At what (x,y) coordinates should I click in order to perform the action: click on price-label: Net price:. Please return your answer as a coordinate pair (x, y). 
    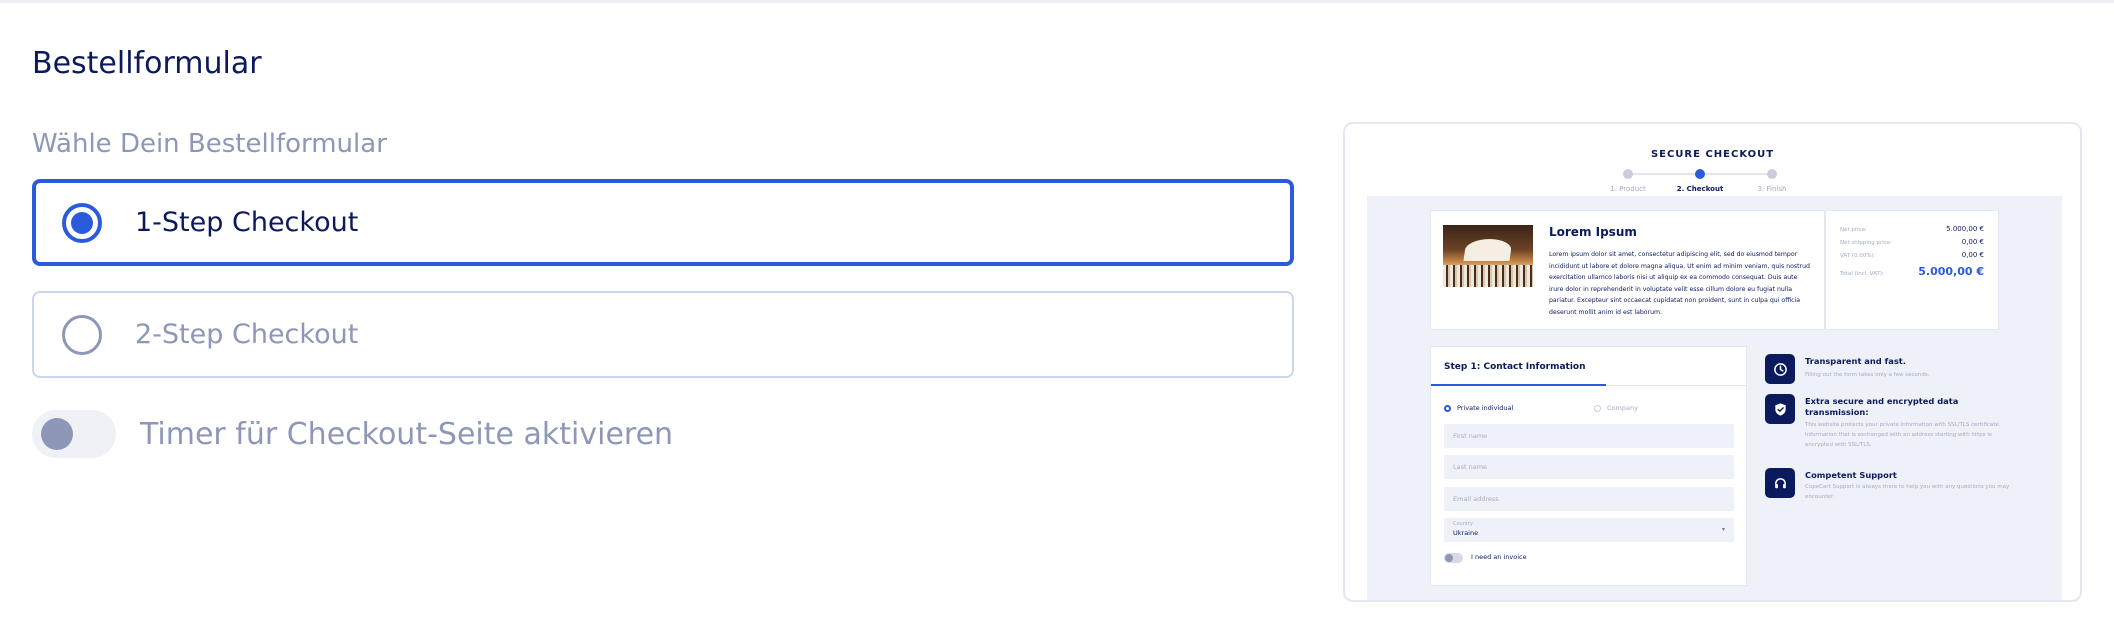
    Looking at the image, I should click on (1853, 230).